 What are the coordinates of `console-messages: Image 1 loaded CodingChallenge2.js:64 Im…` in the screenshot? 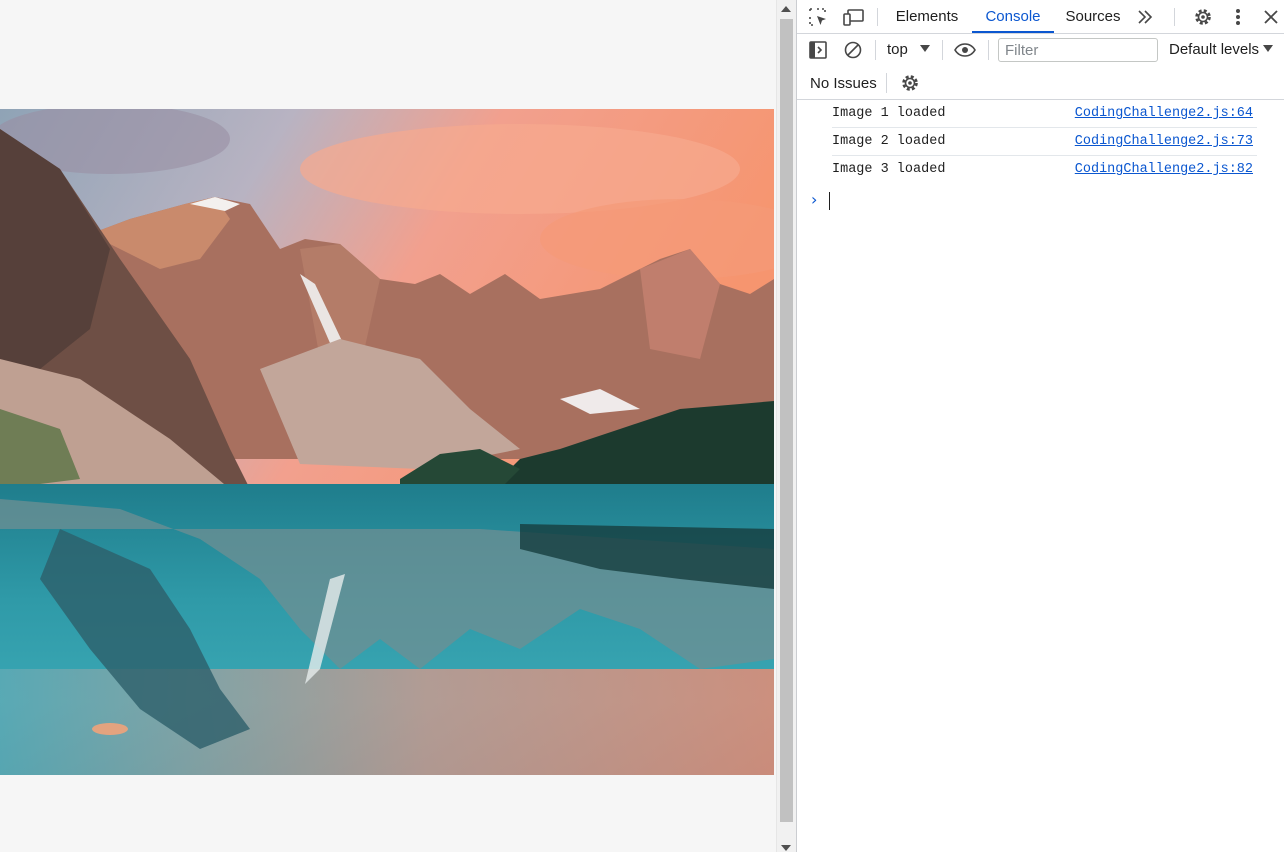 It's located at (1040, 157).